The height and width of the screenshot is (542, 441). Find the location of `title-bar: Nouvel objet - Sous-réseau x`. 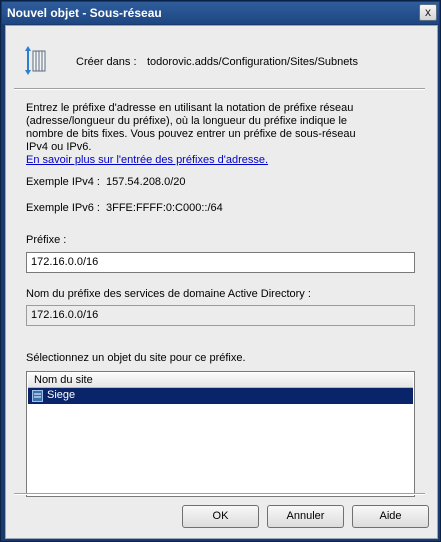

title-bar: Nouvel objet - Sous-réseau x is located at coordinates (220, 13).